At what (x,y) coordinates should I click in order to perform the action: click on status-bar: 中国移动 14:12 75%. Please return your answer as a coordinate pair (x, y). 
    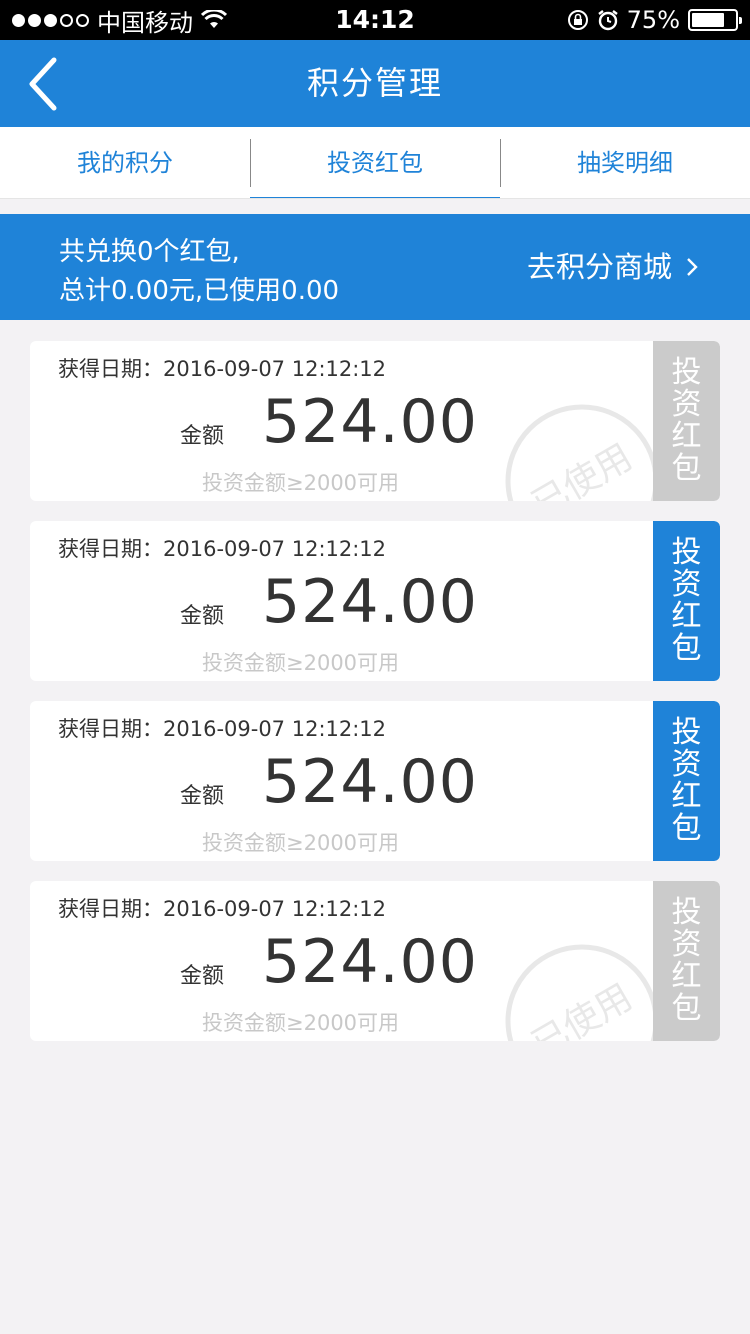
    Looking at the image, I should click on (375, 20).